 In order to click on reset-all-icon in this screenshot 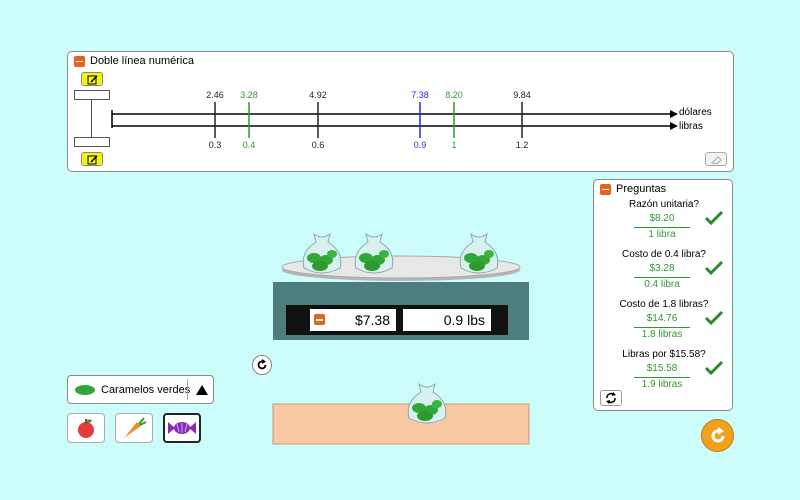, I will do `click(717, 434)`.